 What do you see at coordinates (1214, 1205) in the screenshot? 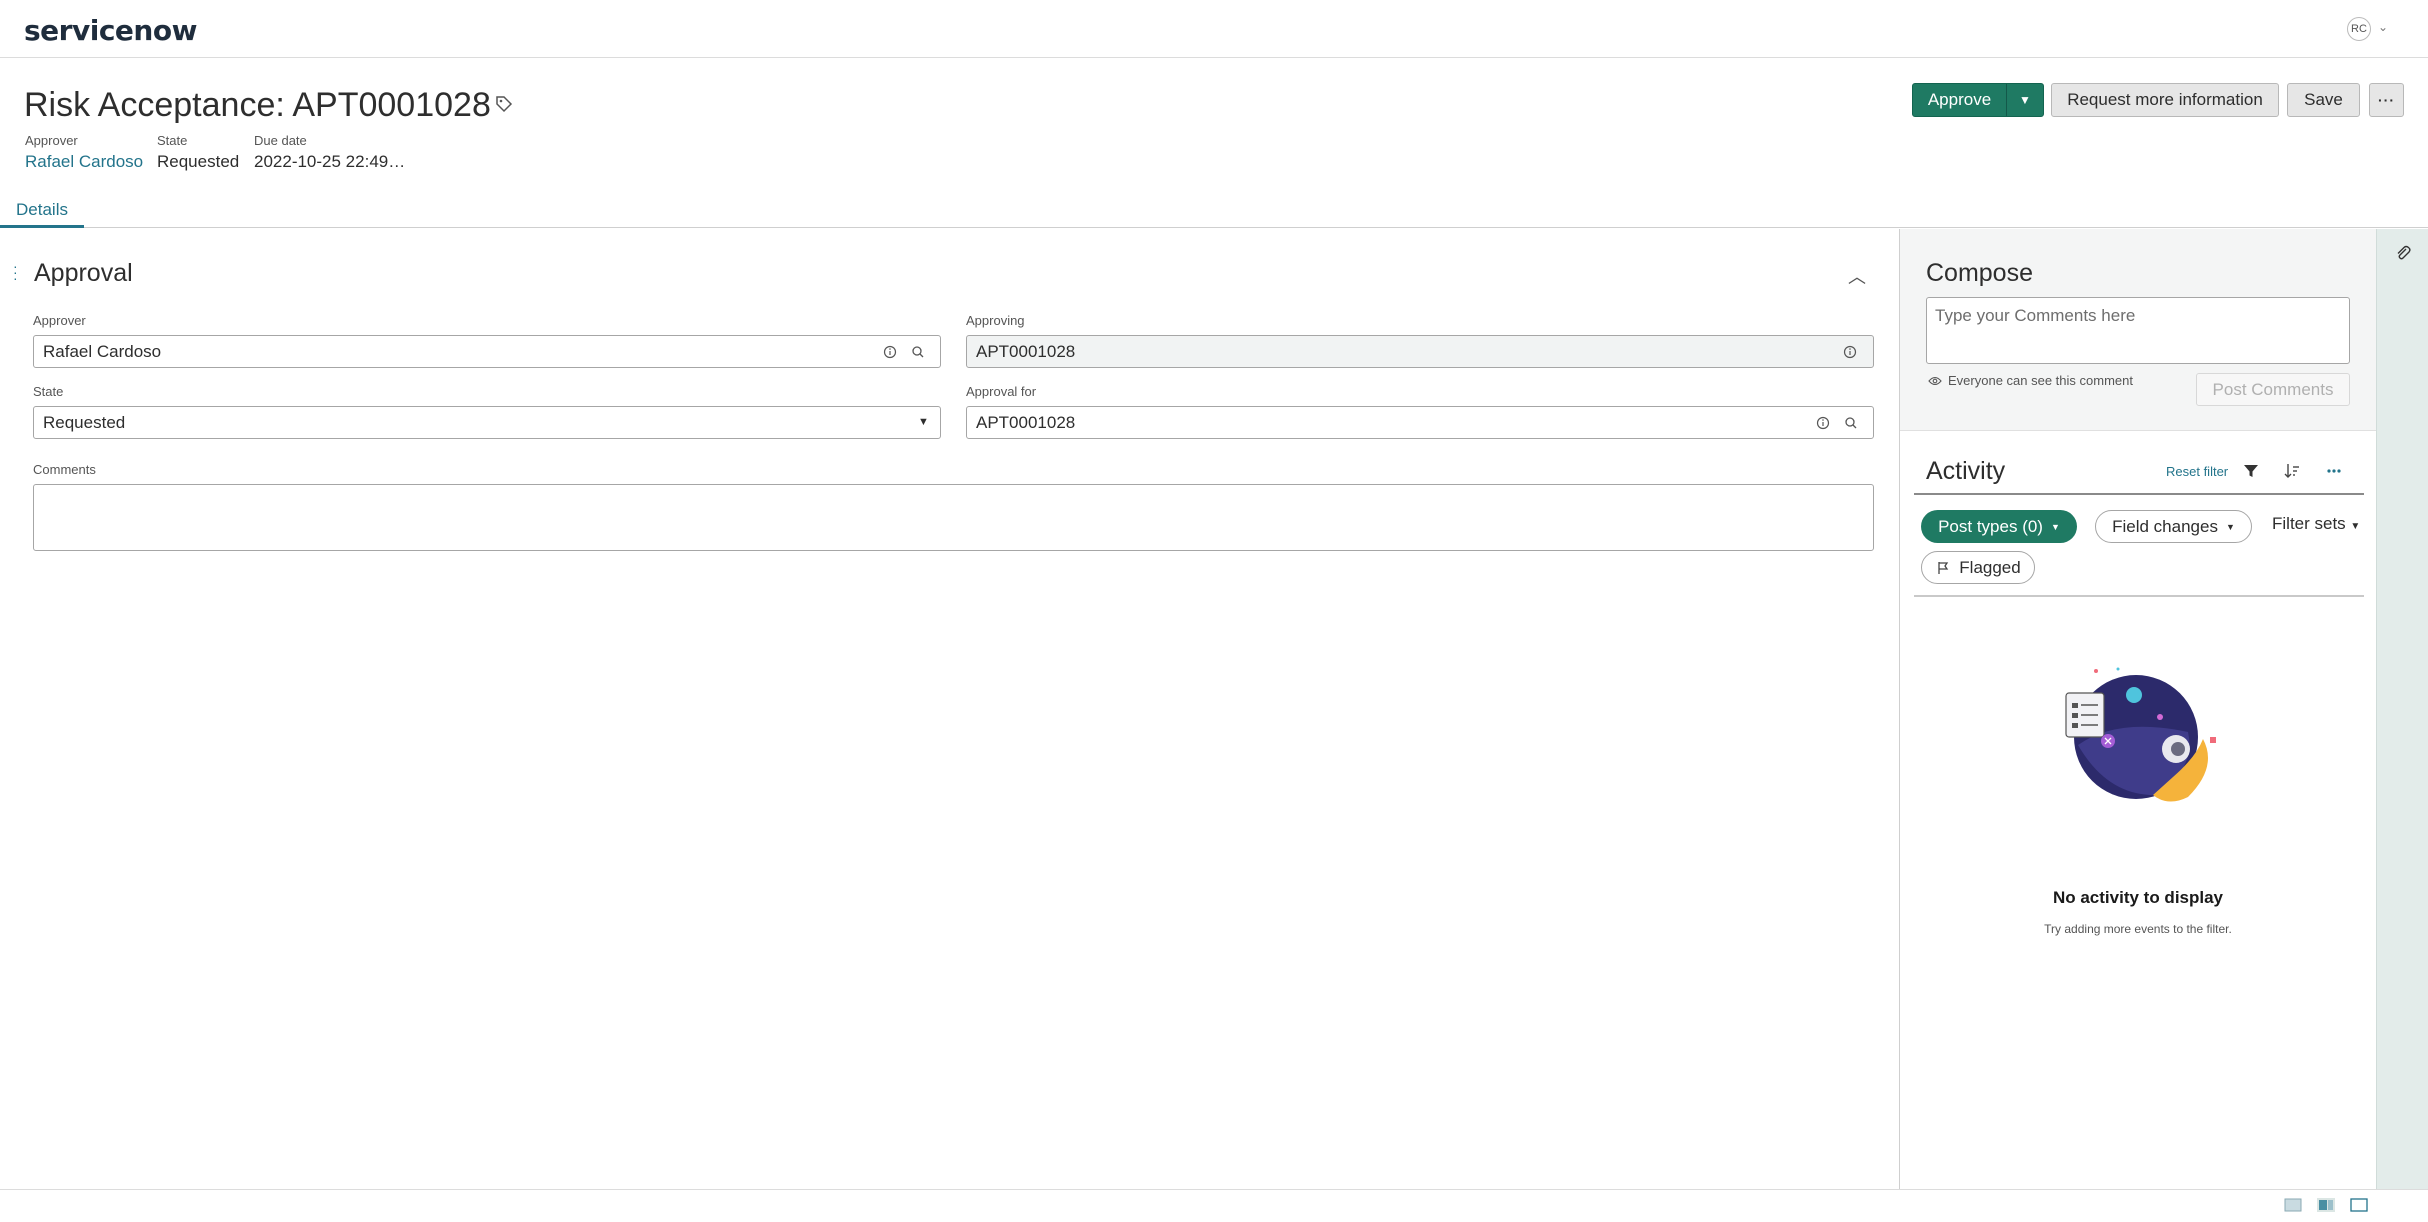
I see `bottom-bar` at bounding box center [1214, 1205].